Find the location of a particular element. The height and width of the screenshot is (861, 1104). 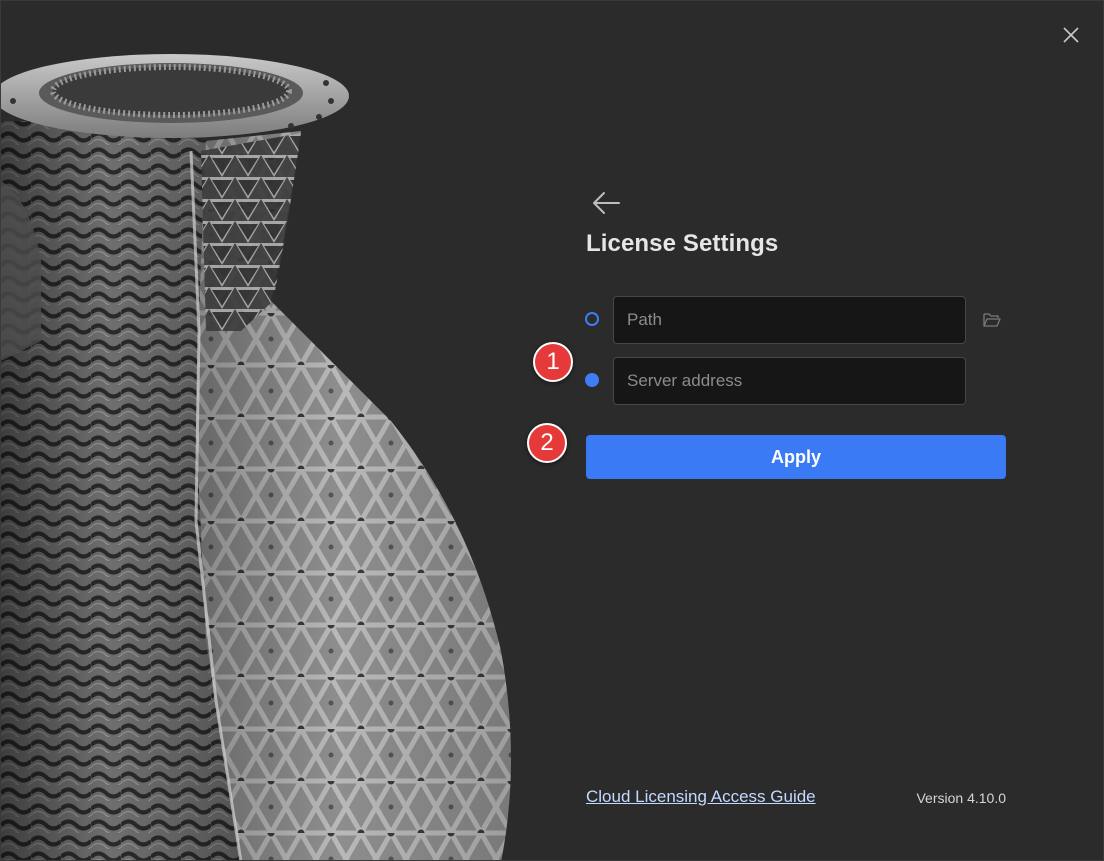

close-icon is located at coordinates (1071, 35).